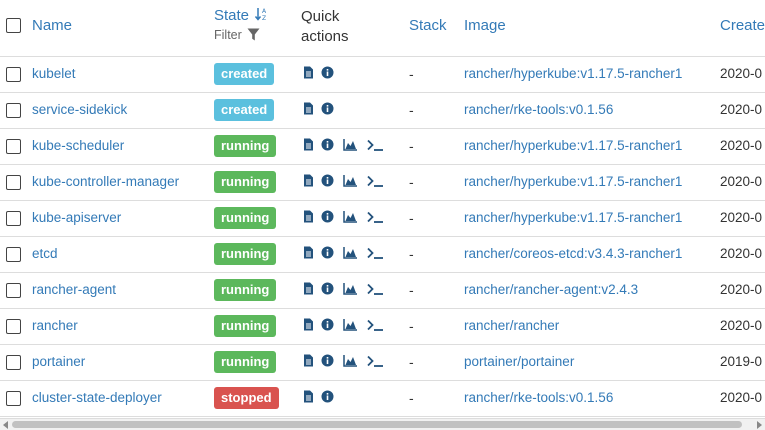  What do you see at coordinates (264, 18) in the screenshot?
I see `svg-text: Z` at bounding box center [264, 18].